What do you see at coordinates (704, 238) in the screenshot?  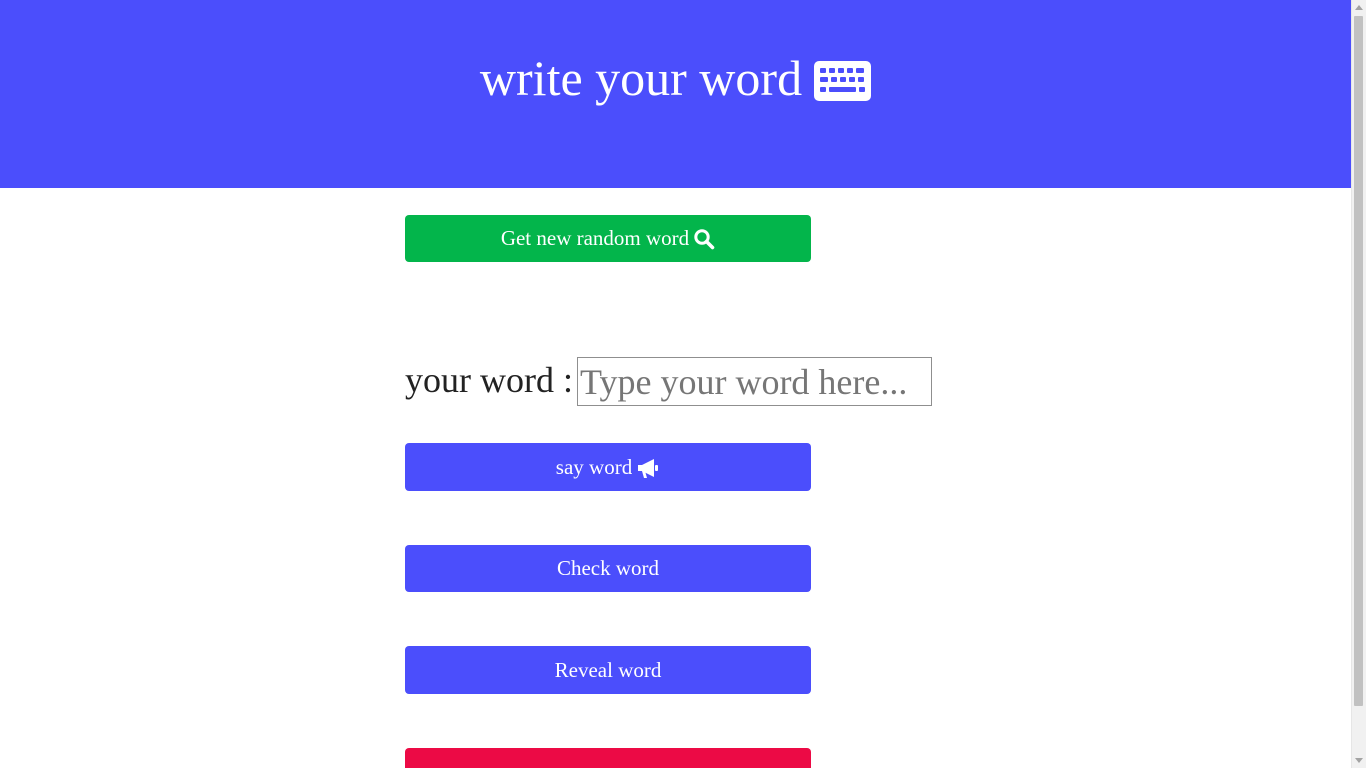 I see `search-icon` at bounding box center [704, 238].